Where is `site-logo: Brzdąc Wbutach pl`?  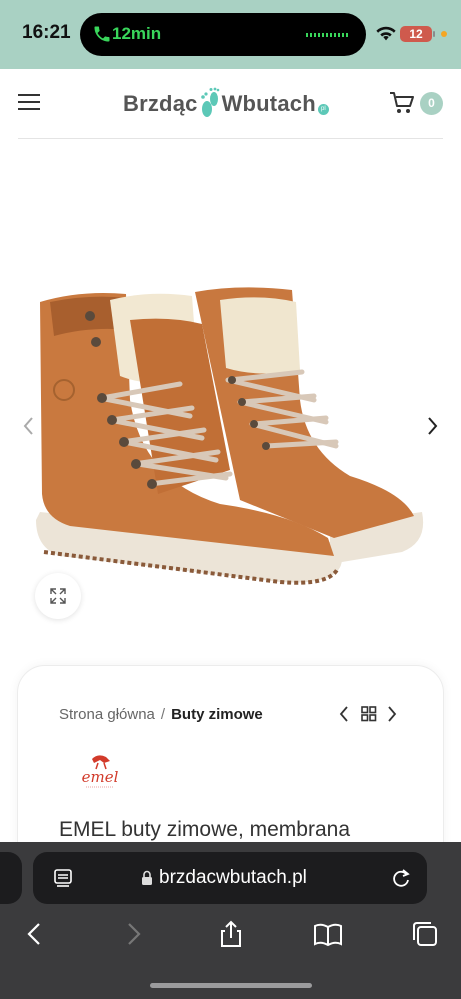
site-logo: Brzdąc Wbutach pl is located at coordinates (226, 104).